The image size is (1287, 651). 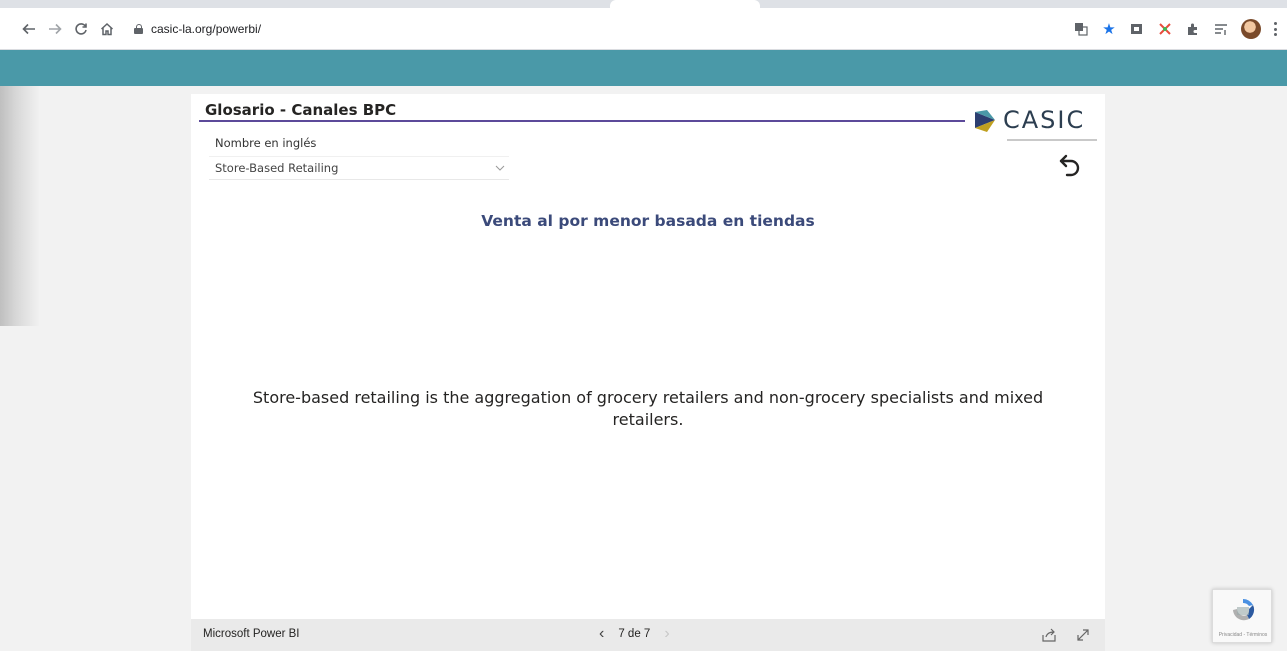 What do you see at coordinates (500, 168) in the screenshot?
I see `chevron-down-icon` at bounding box center [500, 168].